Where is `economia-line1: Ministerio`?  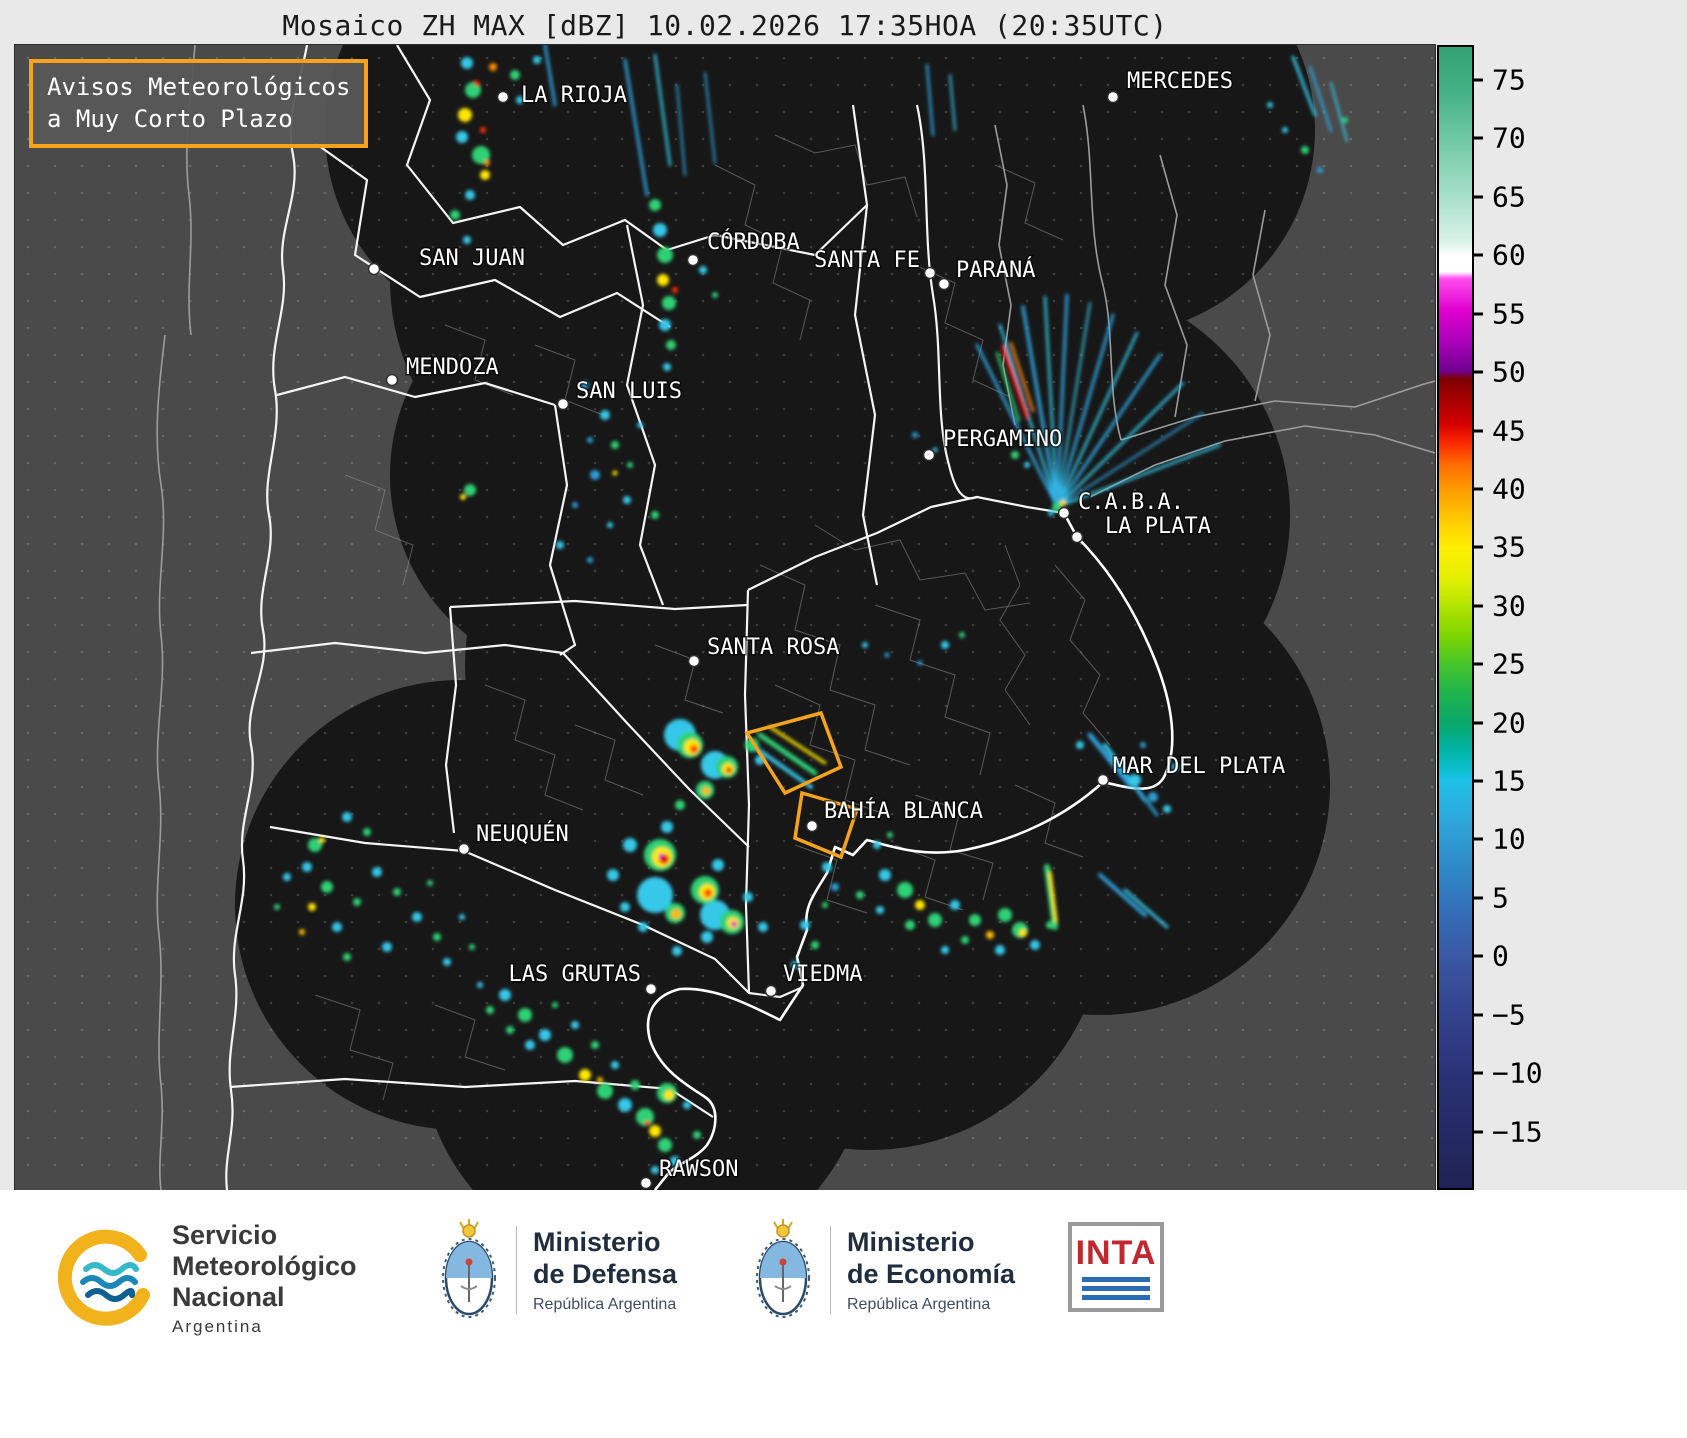 economia-line1: Ministerio is located at coordinates (911, 1241).